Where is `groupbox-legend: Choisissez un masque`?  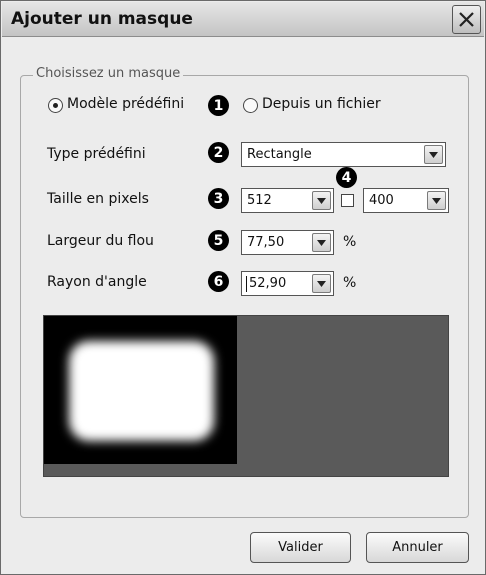
groupbox-legend: Choisissez un masque is located at coordinates (108, 73).